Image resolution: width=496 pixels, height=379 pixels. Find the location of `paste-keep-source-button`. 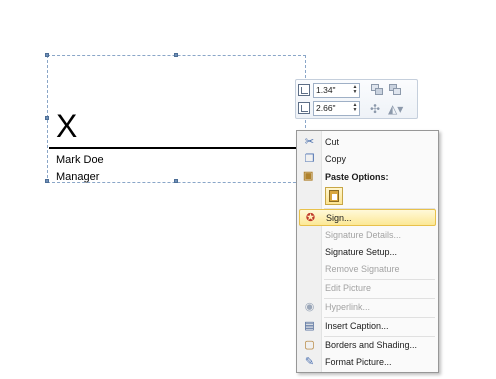

paste-keep-source-button is located at coordinates (334, 196).